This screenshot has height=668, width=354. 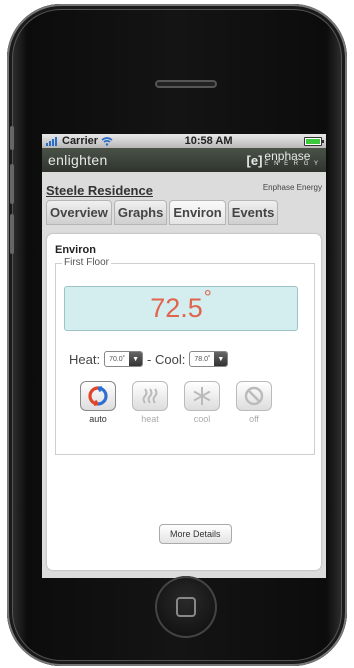 I want to click on signal-icon, so click(x=51, y=141).